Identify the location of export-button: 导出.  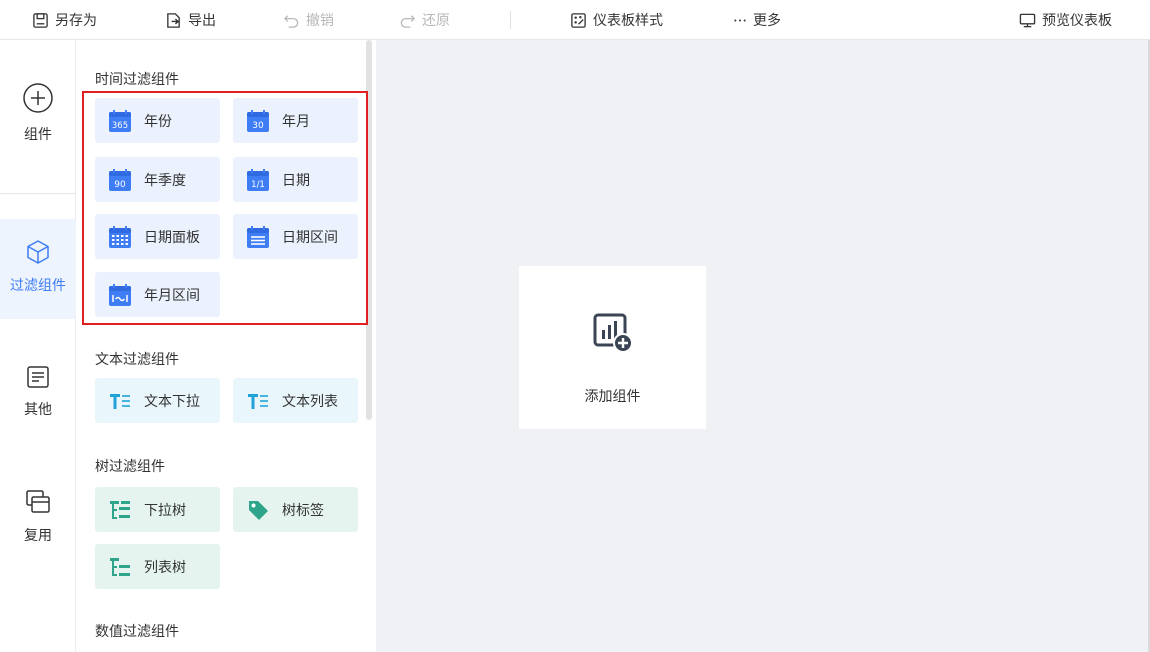
(190, 20).